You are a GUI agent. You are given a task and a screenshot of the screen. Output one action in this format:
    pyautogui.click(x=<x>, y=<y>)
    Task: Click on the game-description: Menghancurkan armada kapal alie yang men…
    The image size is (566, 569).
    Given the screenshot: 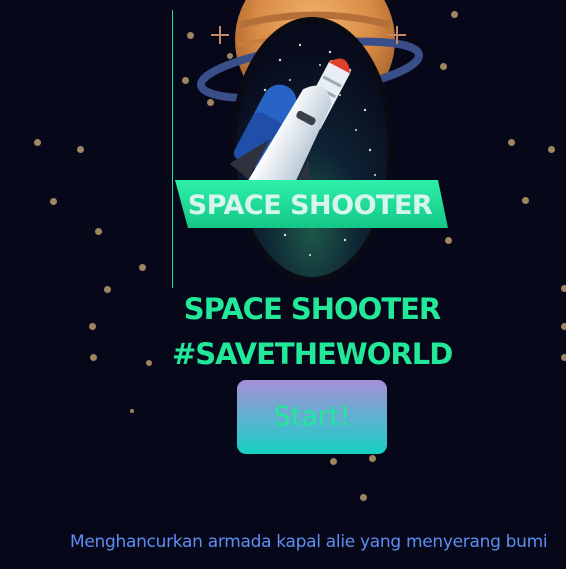 What is the action you would take?
    pyautogui.click(x=309, y=542)
    